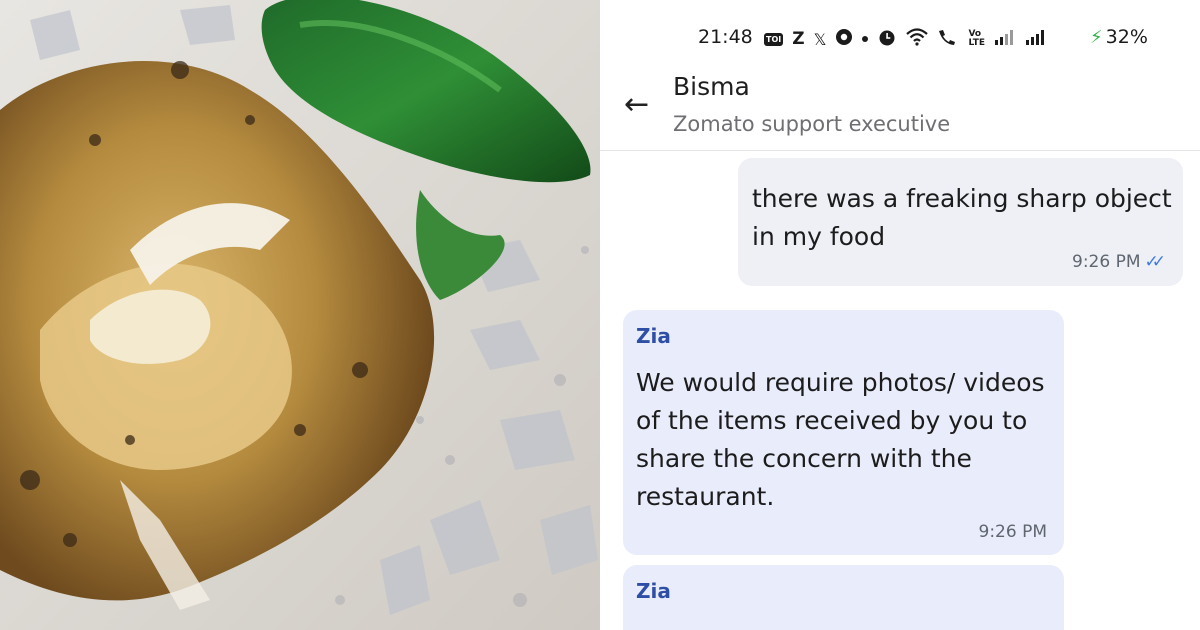 This screenshot has width=1200, height=630. Describe the element at coordinates (636, 105) in the screenshot. I see `back-arrow-icon: ←` at that location.